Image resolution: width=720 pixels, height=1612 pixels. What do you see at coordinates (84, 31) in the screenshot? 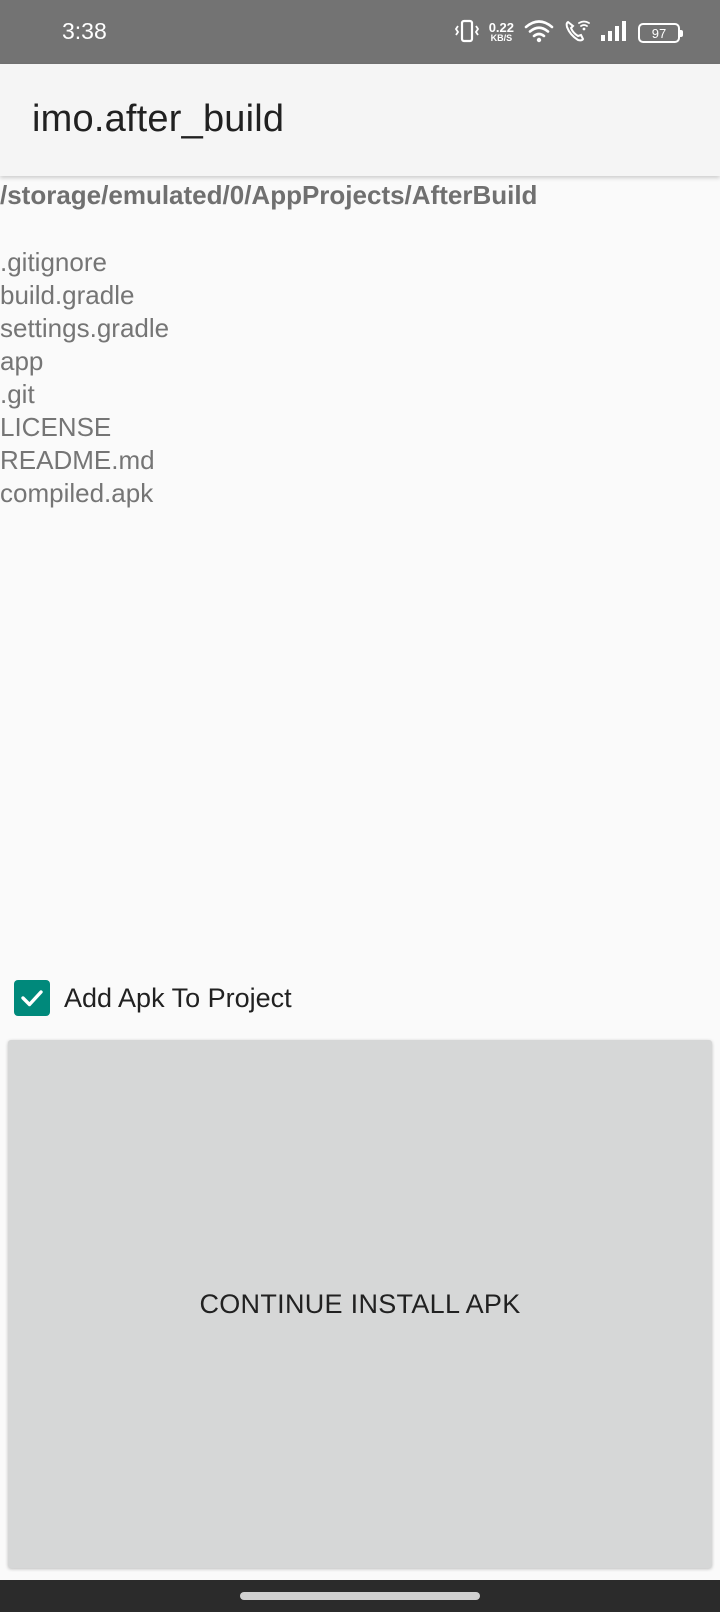
I see `status-time: 3:38` at bounding box center [84, 31].